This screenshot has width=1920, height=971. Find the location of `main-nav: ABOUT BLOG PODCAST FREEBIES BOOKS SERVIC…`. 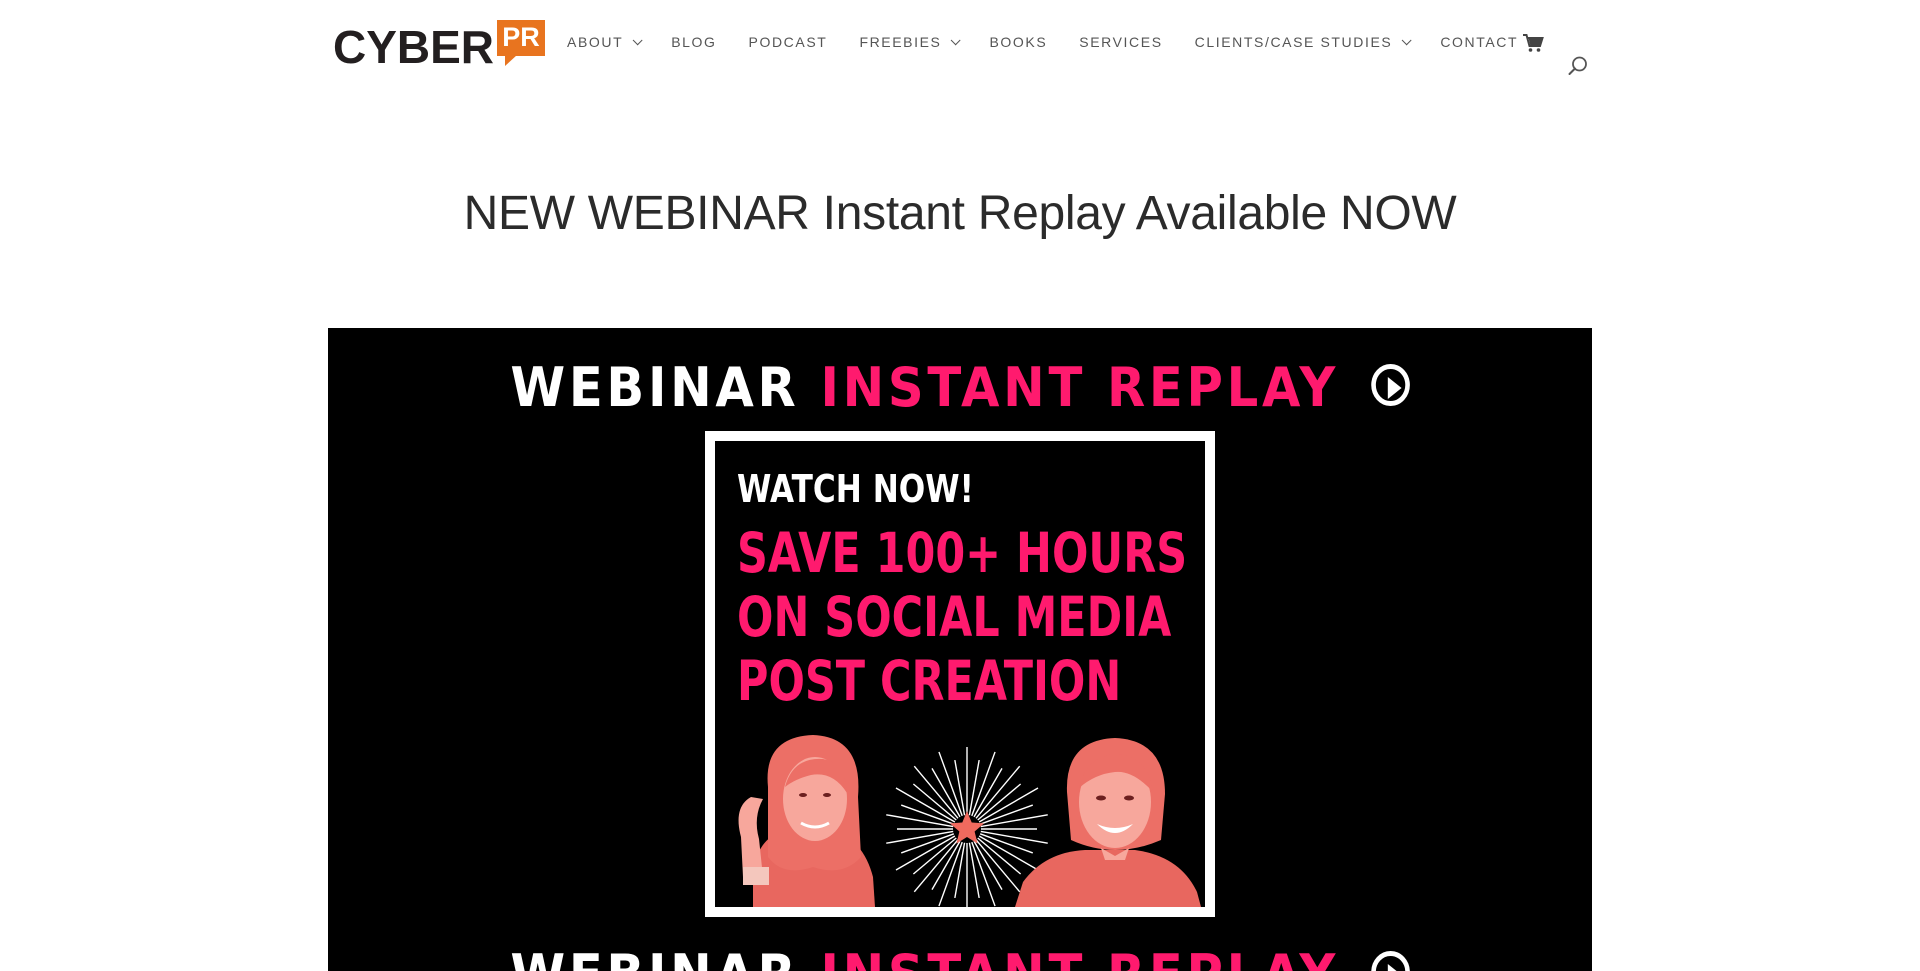

main-nav: ABOUT BLOG PODCAST FREEBIES BOOKS SERVIC… is located at coordinates (1058, 42).